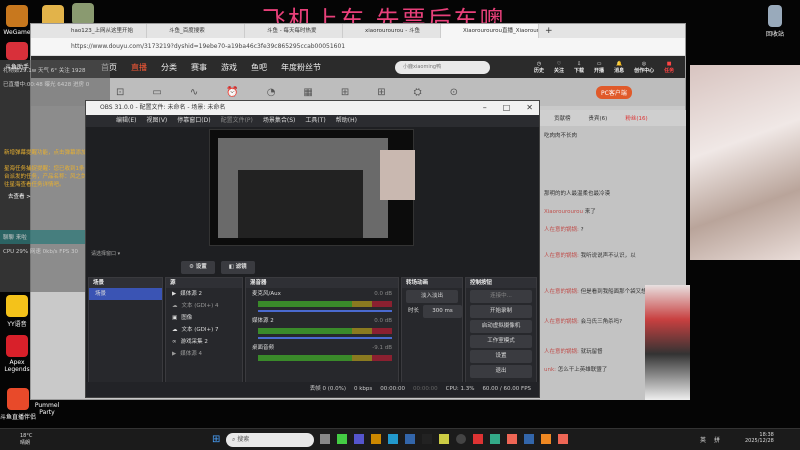  What do you see at coordinates (126, 121) in the screenshot?
I see `menu-edit: 编辑(E)` at bounding box center [126, 121].